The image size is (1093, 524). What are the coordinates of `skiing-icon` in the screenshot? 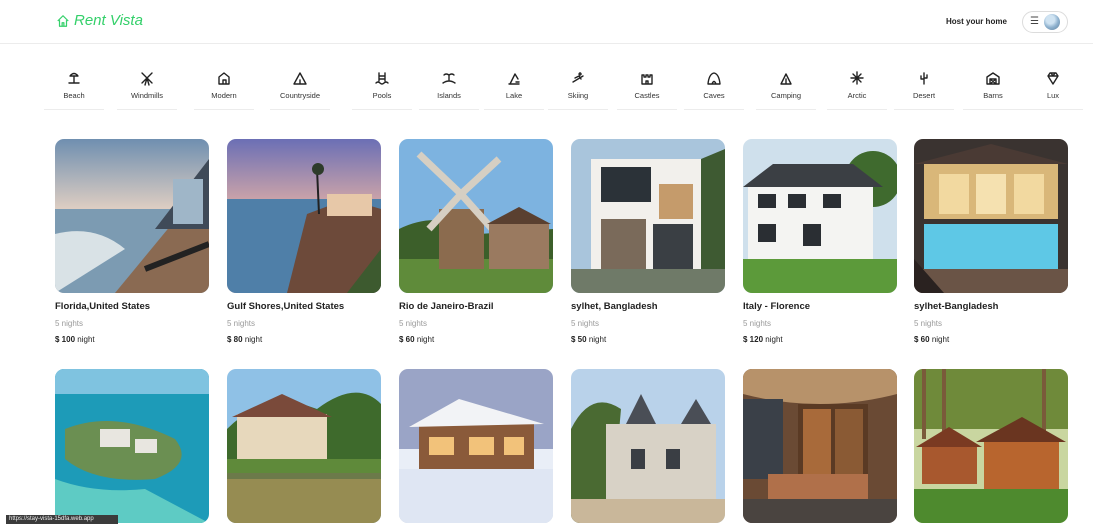 It's located at (578, 78).